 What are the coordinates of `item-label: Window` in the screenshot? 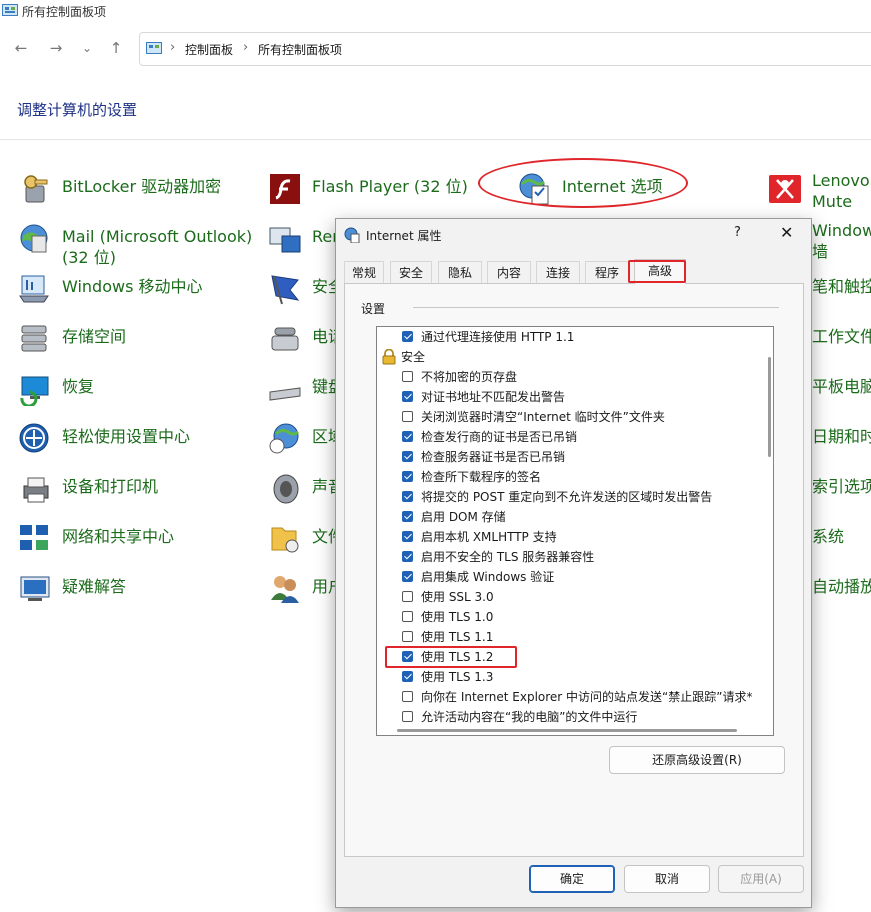 It's located at (841, 230).